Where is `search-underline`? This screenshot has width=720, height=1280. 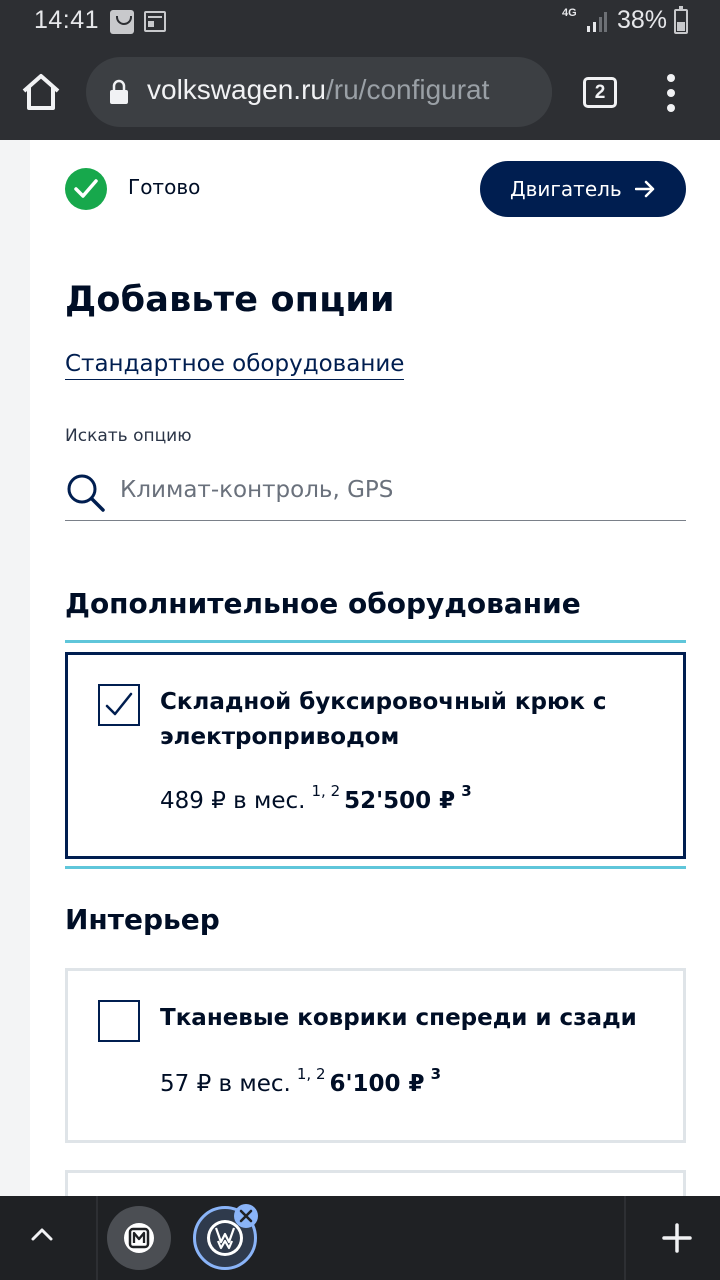
search-underline is located at coordinates (375, 520).